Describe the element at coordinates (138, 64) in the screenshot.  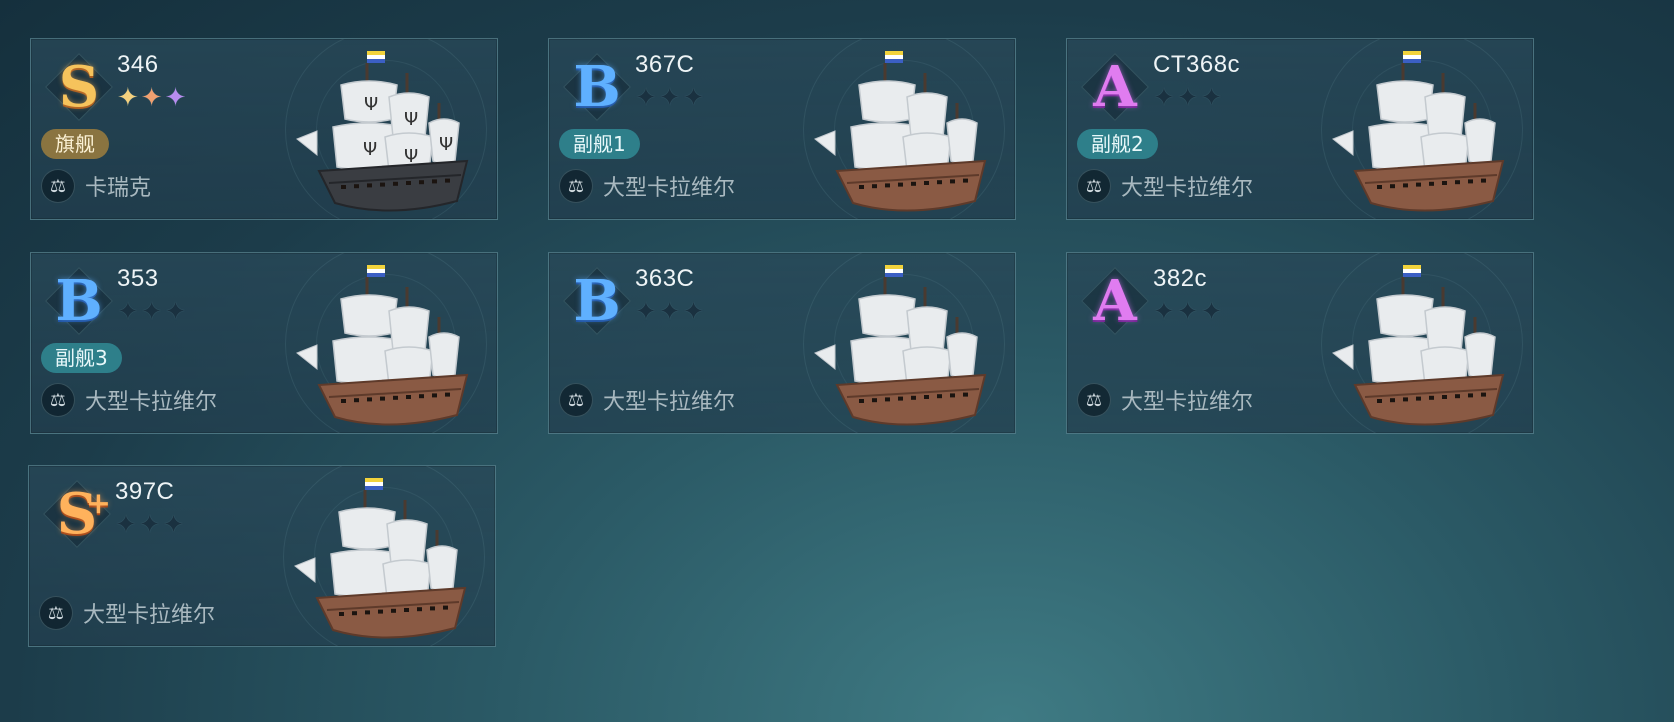
I see `ship-code: 346` at that location.